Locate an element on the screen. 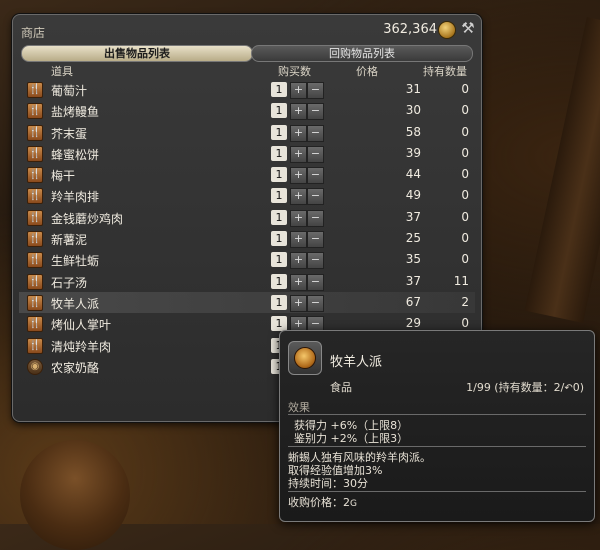 This screenshot has width=600, height=550. item-row: 🍴 葡萄汁 1 + − 31 0 is located at coordinates (247, 89).